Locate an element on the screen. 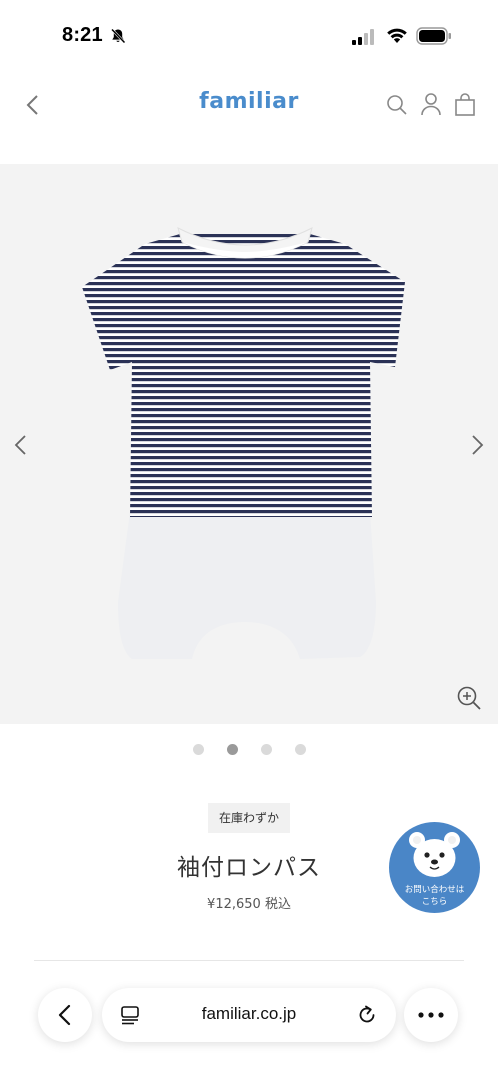  bear-mascot-icon is located at coordinates (434, 854).